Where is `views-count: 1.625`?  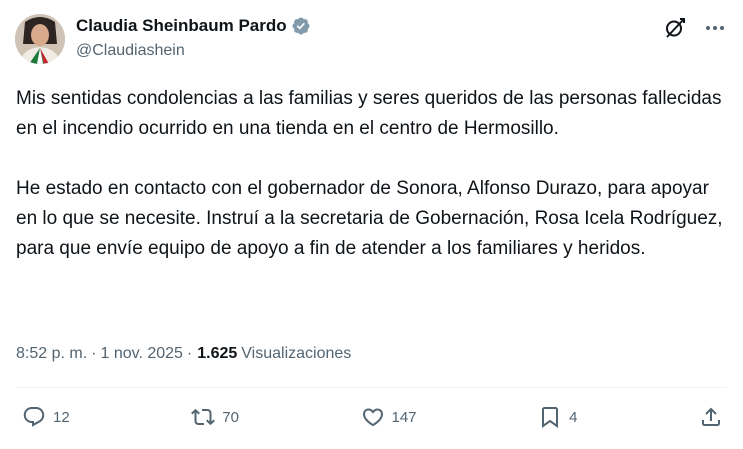
views-count: 1.625 is located at coordinates (217, 353).